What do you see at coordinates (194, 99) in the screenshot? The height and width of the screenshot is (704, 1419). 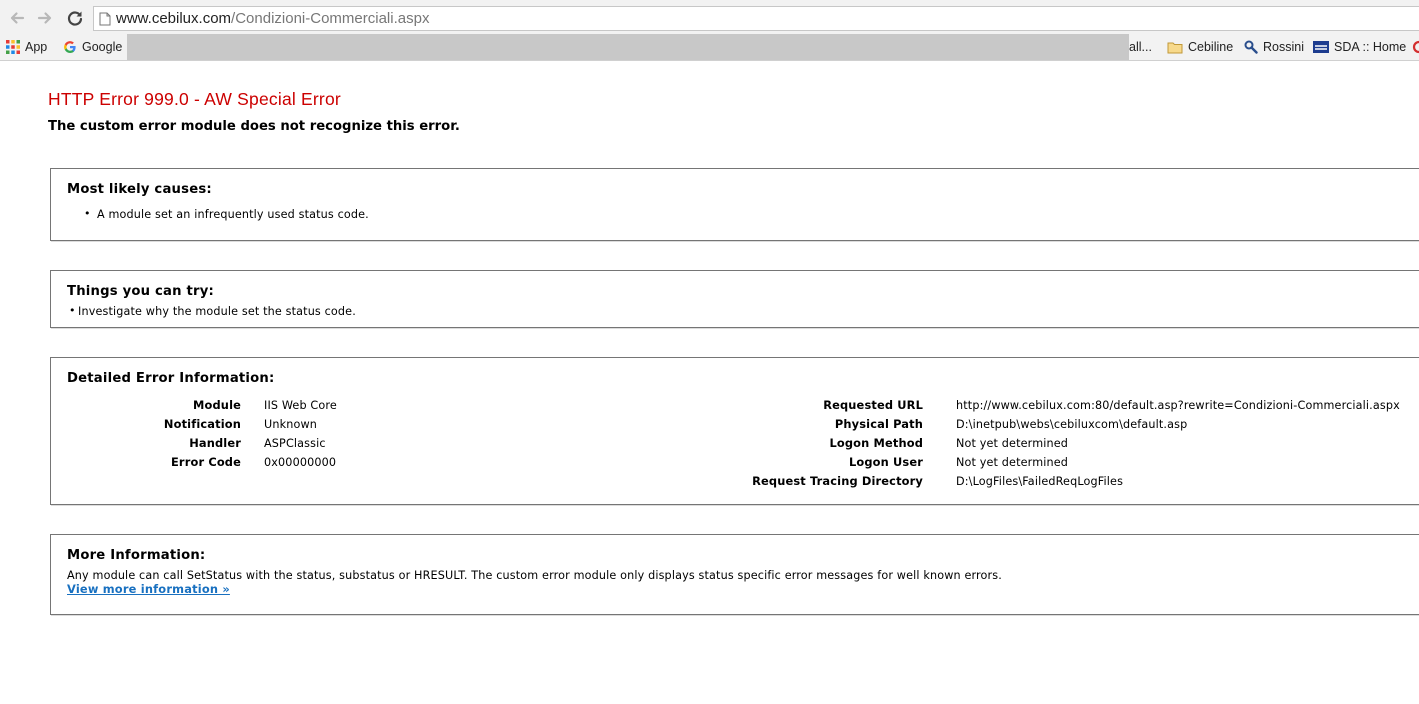 I see `error-title: HTTP Error 999.0 - AW Special Error` at bounding box center [194, 99].